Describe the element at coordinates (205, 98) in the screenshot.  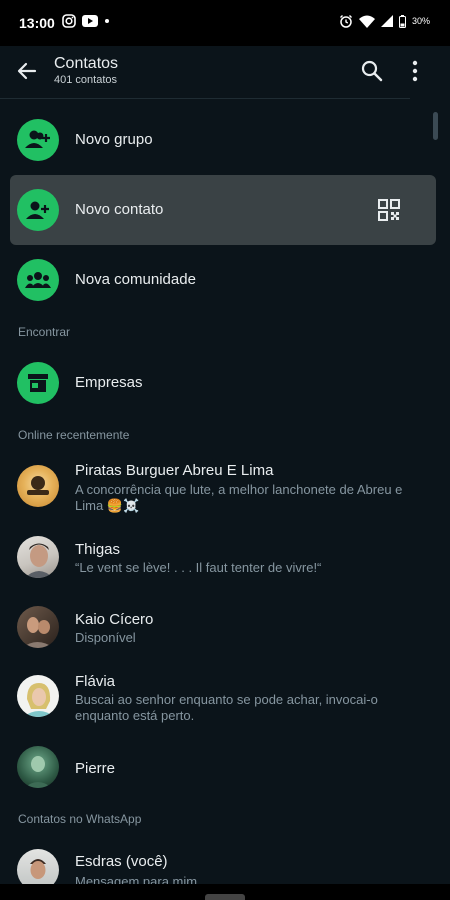
I see `header-divider` at that location.